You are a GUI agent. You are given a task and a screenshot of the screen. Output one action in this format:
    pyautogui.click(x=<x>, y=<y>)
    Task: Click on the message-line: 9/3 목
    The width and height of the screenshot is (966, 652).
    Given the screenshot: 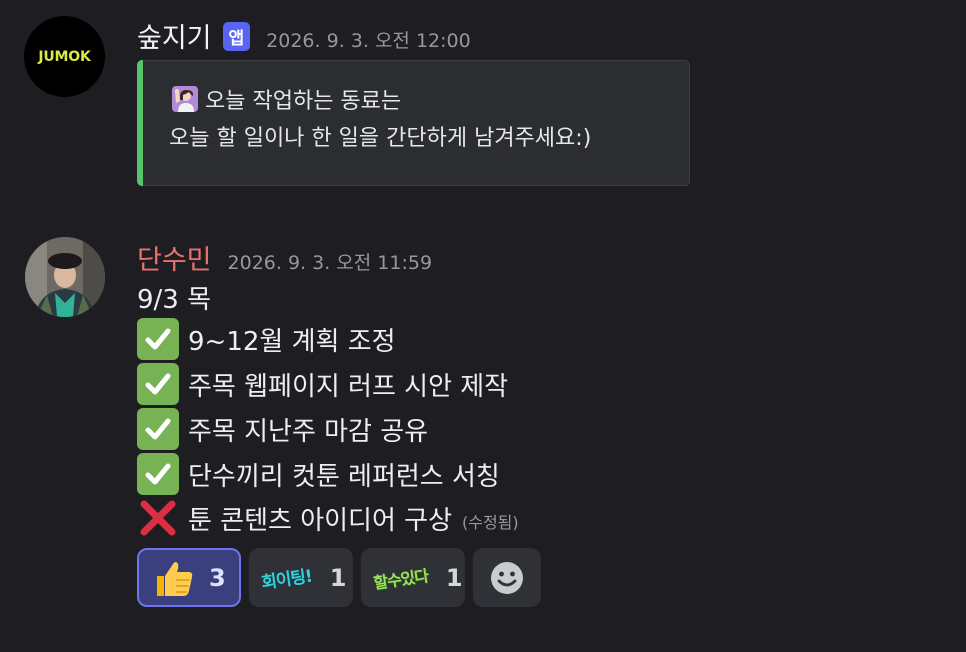 What is the action you would take?
    pyautogui.click(x=174, y=299)
    